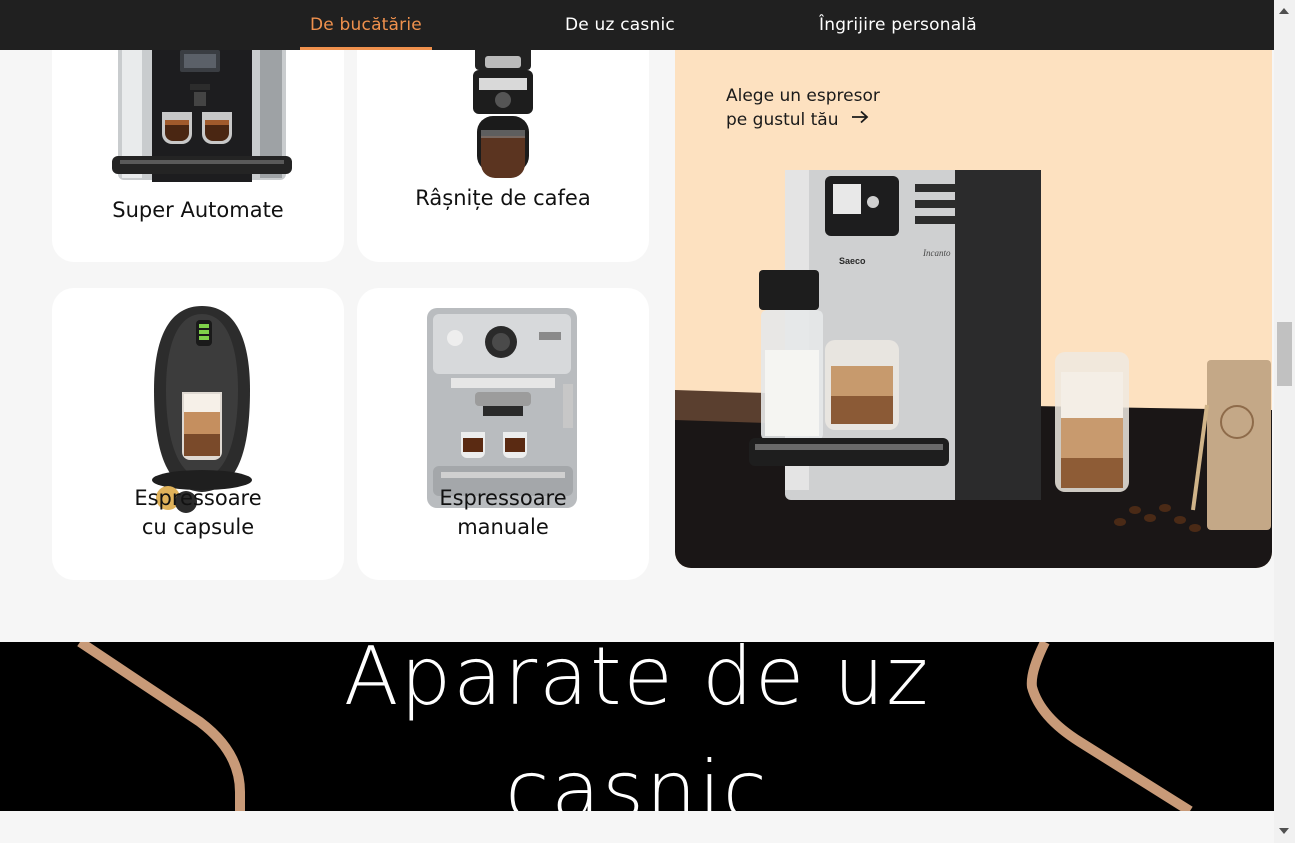 This screenshot has height=843, width=1295. I want to click on scrollbar-thumb, so click(1284, 354).